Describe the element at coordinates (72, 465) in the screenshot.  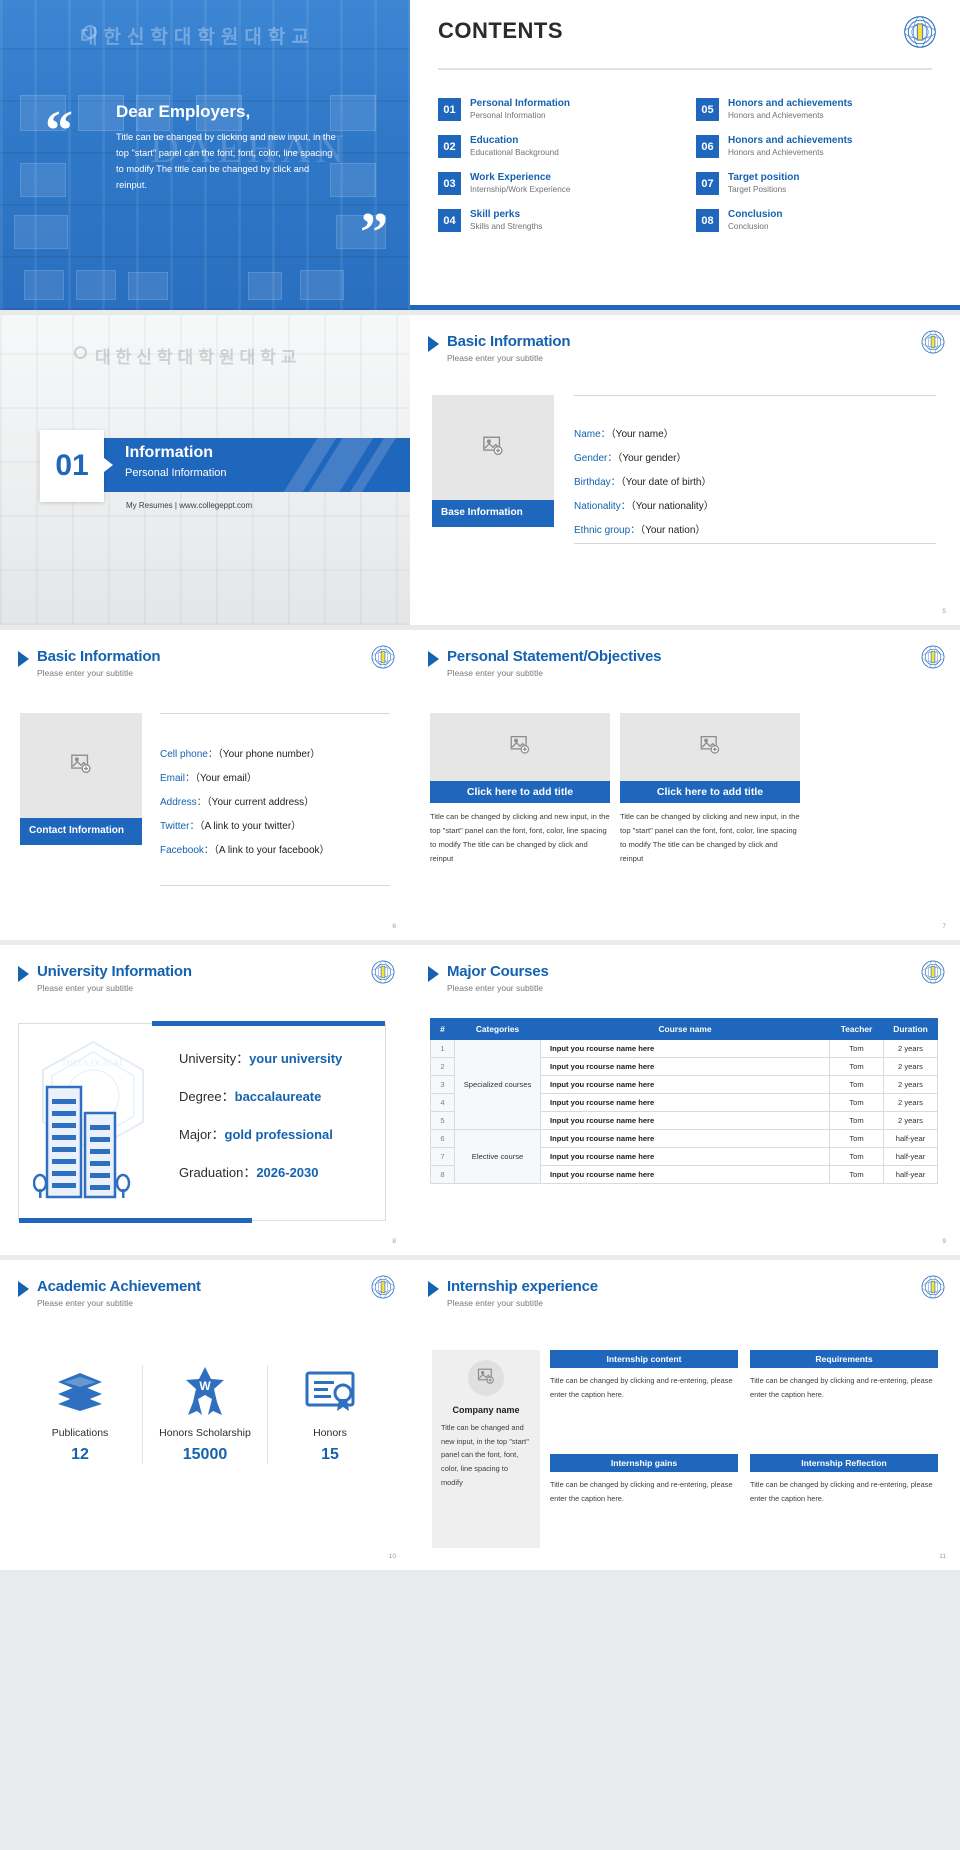
I see `section-number: 01` at that location.